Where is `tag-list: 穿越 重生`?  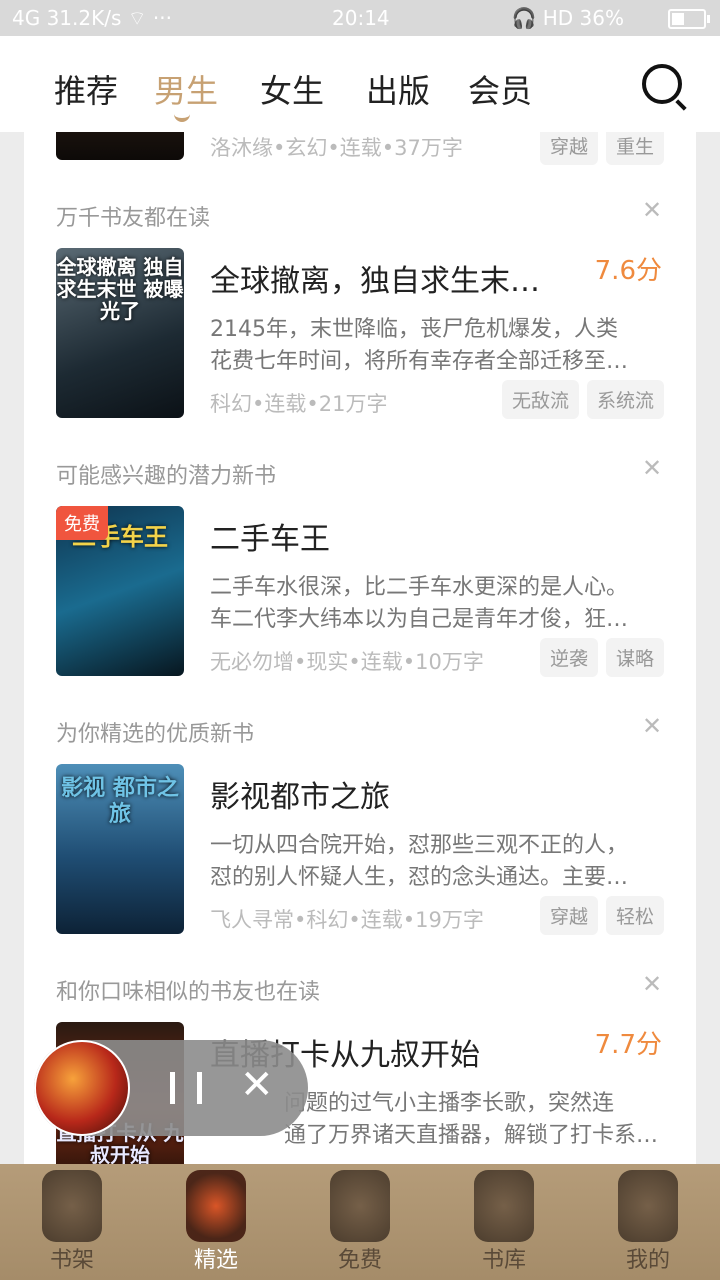 tag-list: 穿越 重生 is located at coordinates (598, 148).